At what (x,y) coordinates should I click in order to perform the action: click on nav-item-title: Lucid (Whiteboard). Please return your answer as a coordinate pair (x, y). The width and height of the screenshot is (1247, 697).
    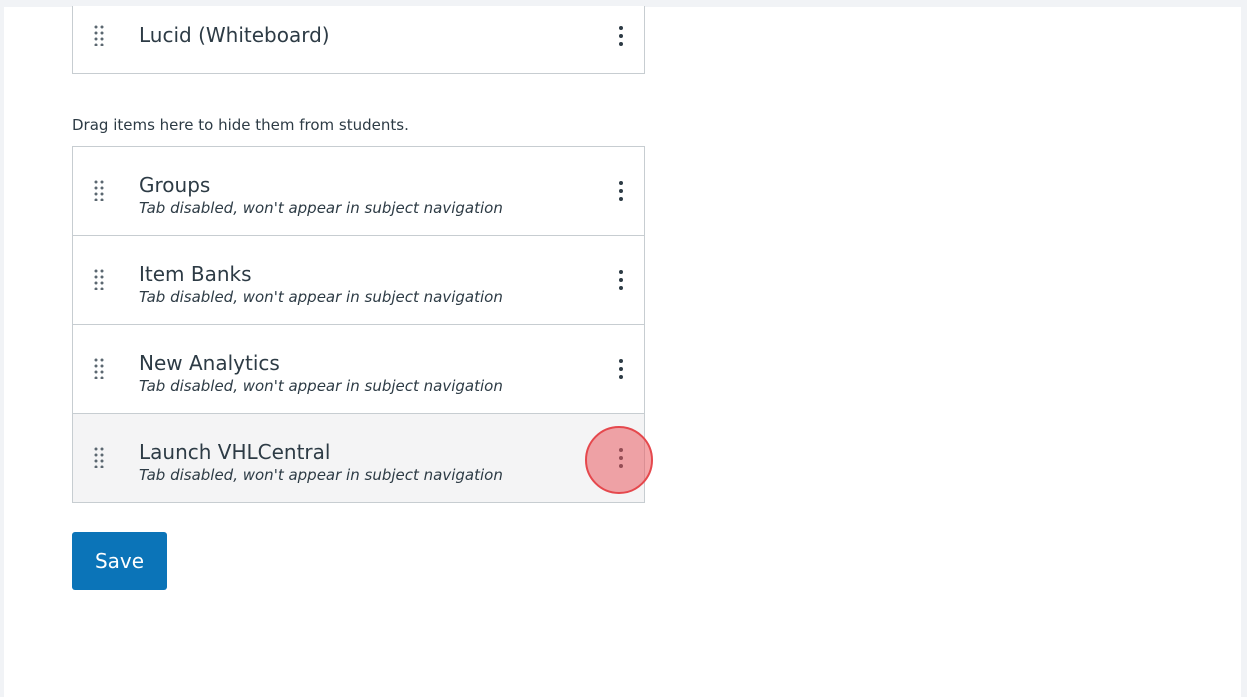
    Looking at the image, I should click on (234, 35).